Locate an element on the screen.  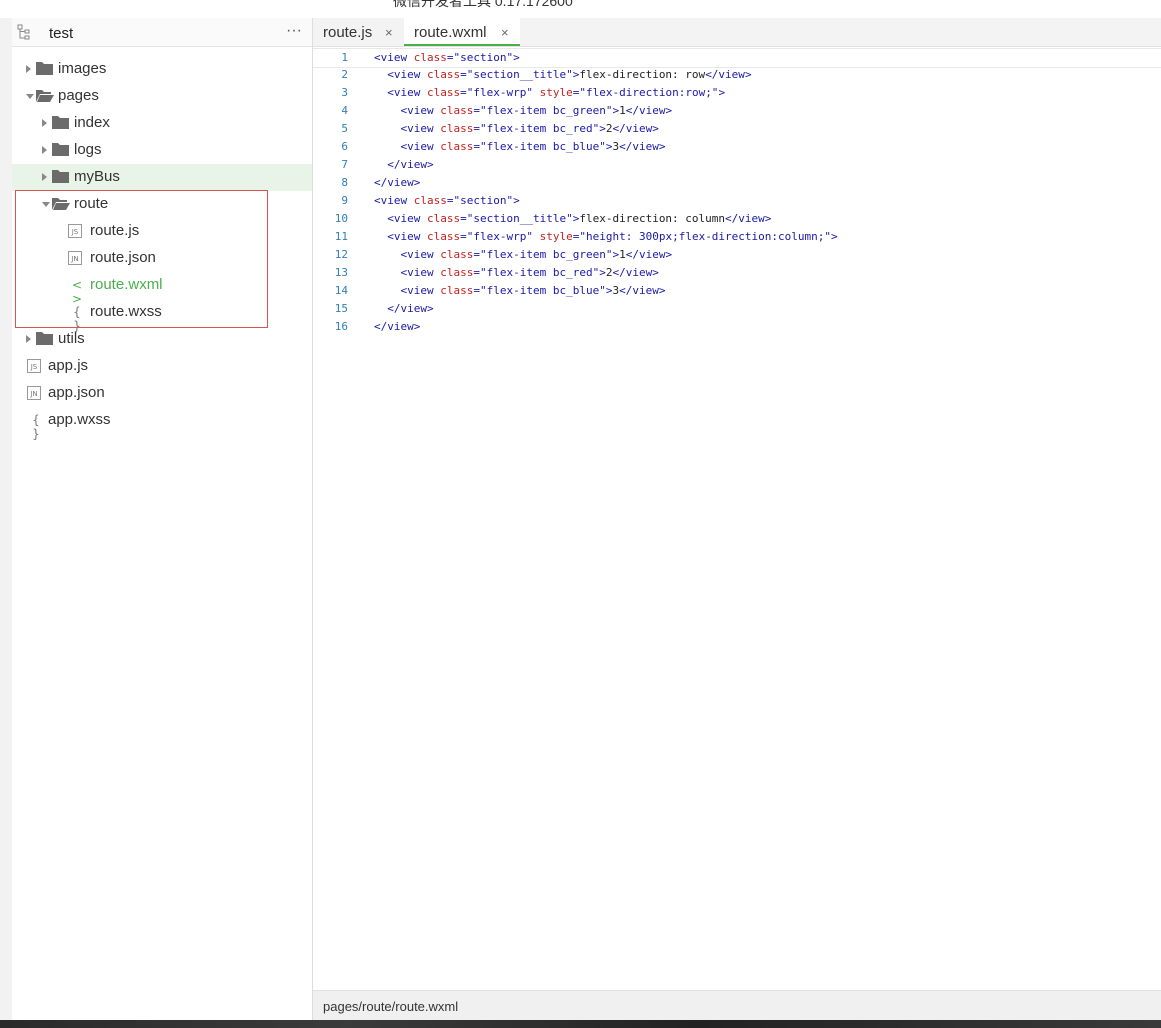
tree-file-route-json: JN route.json is located at coordinates (162, 258).